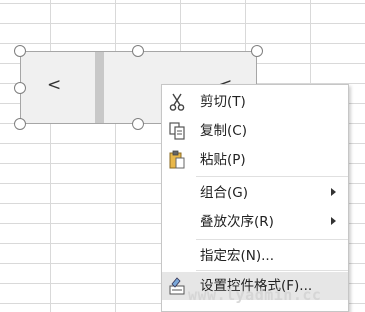 The image size is (365, 312). What do you see at coordinates (20, 124) in the screenshot?
I see `resize-handle-bottom-left` at bounding box center [20, 124].